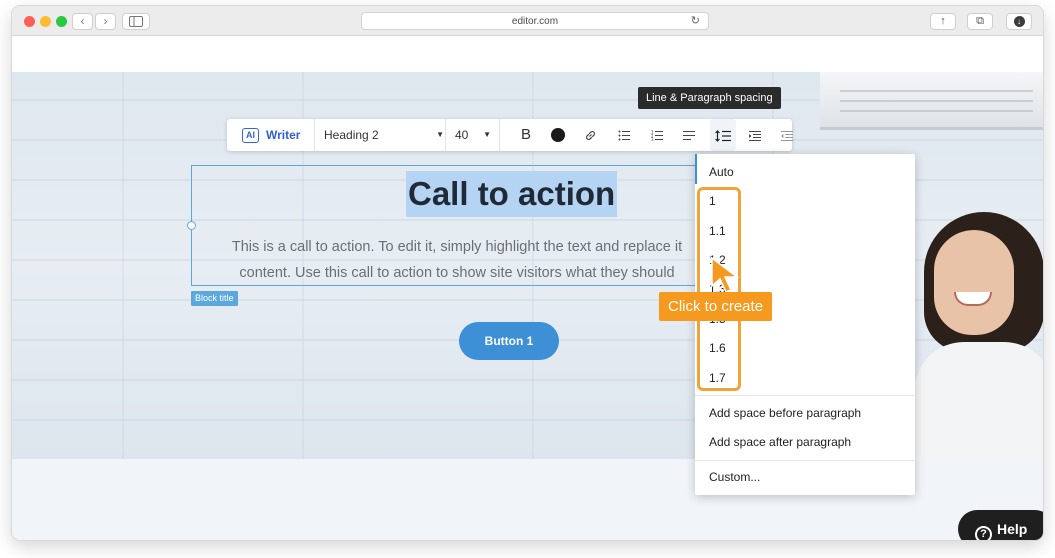 This screenshot has height=558, width=1055. What do you see at coordinates (250, 135) in the screenshot?
I see `ai-icon: AI` at bounding box center [250, 135].